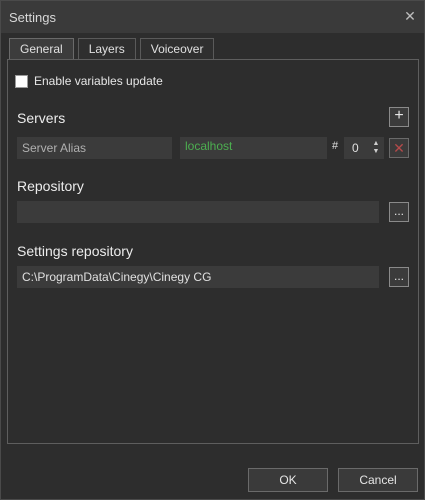  Describe the element at coordinates (378, 480) in the screenshot. I see `cancel-button: Cancel` at that location.